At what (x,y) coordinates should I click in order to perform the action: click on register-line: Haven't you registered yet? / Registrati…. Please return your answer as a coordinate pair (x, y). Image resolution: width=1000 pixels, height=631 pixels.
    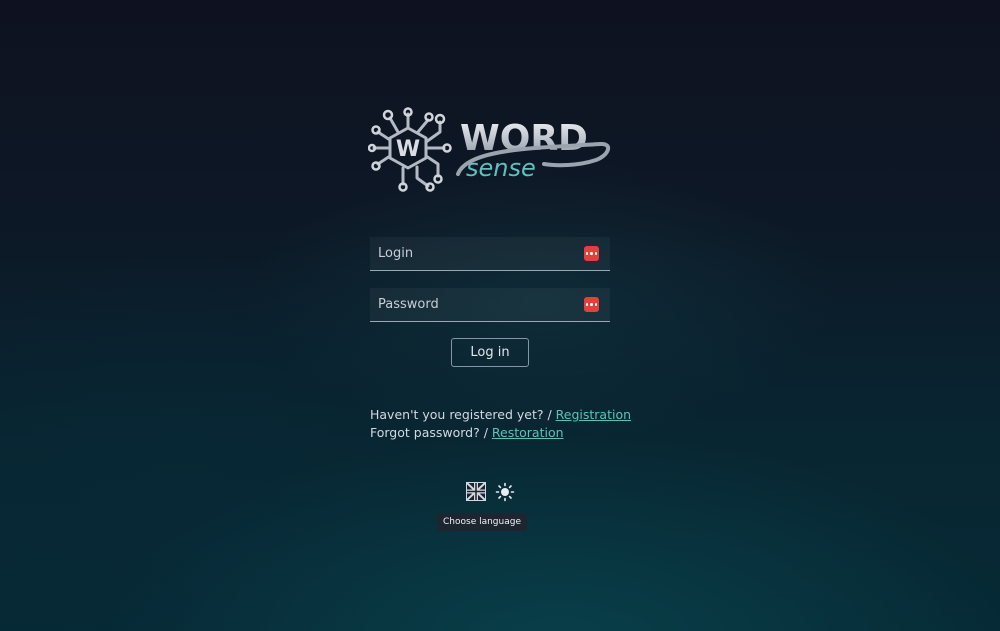
    Looking at the image, I should click on (500, 415).